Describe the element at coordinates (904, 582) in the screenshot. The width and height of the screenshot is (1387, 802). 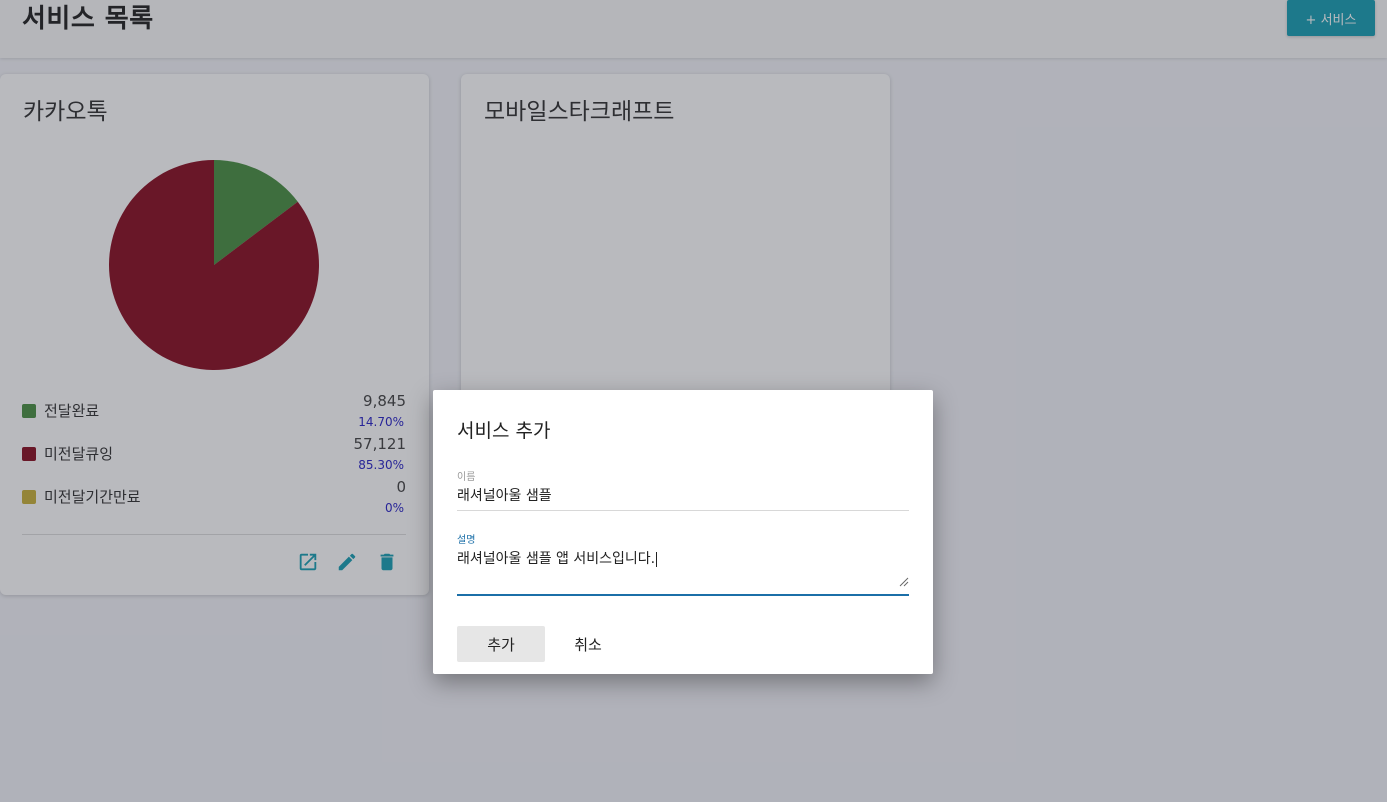
I see `textarea-resize-handle` at that location.